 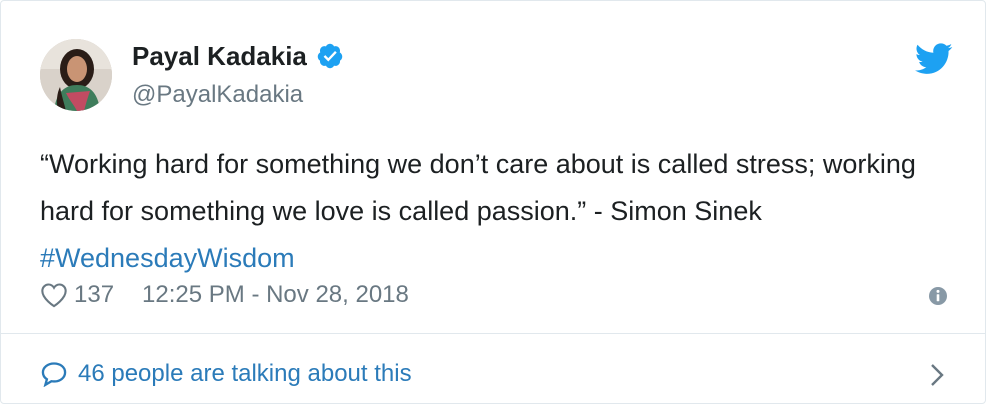 I want to click on conversation-link: 46 people are talking about this, so click(x=226, y=374).